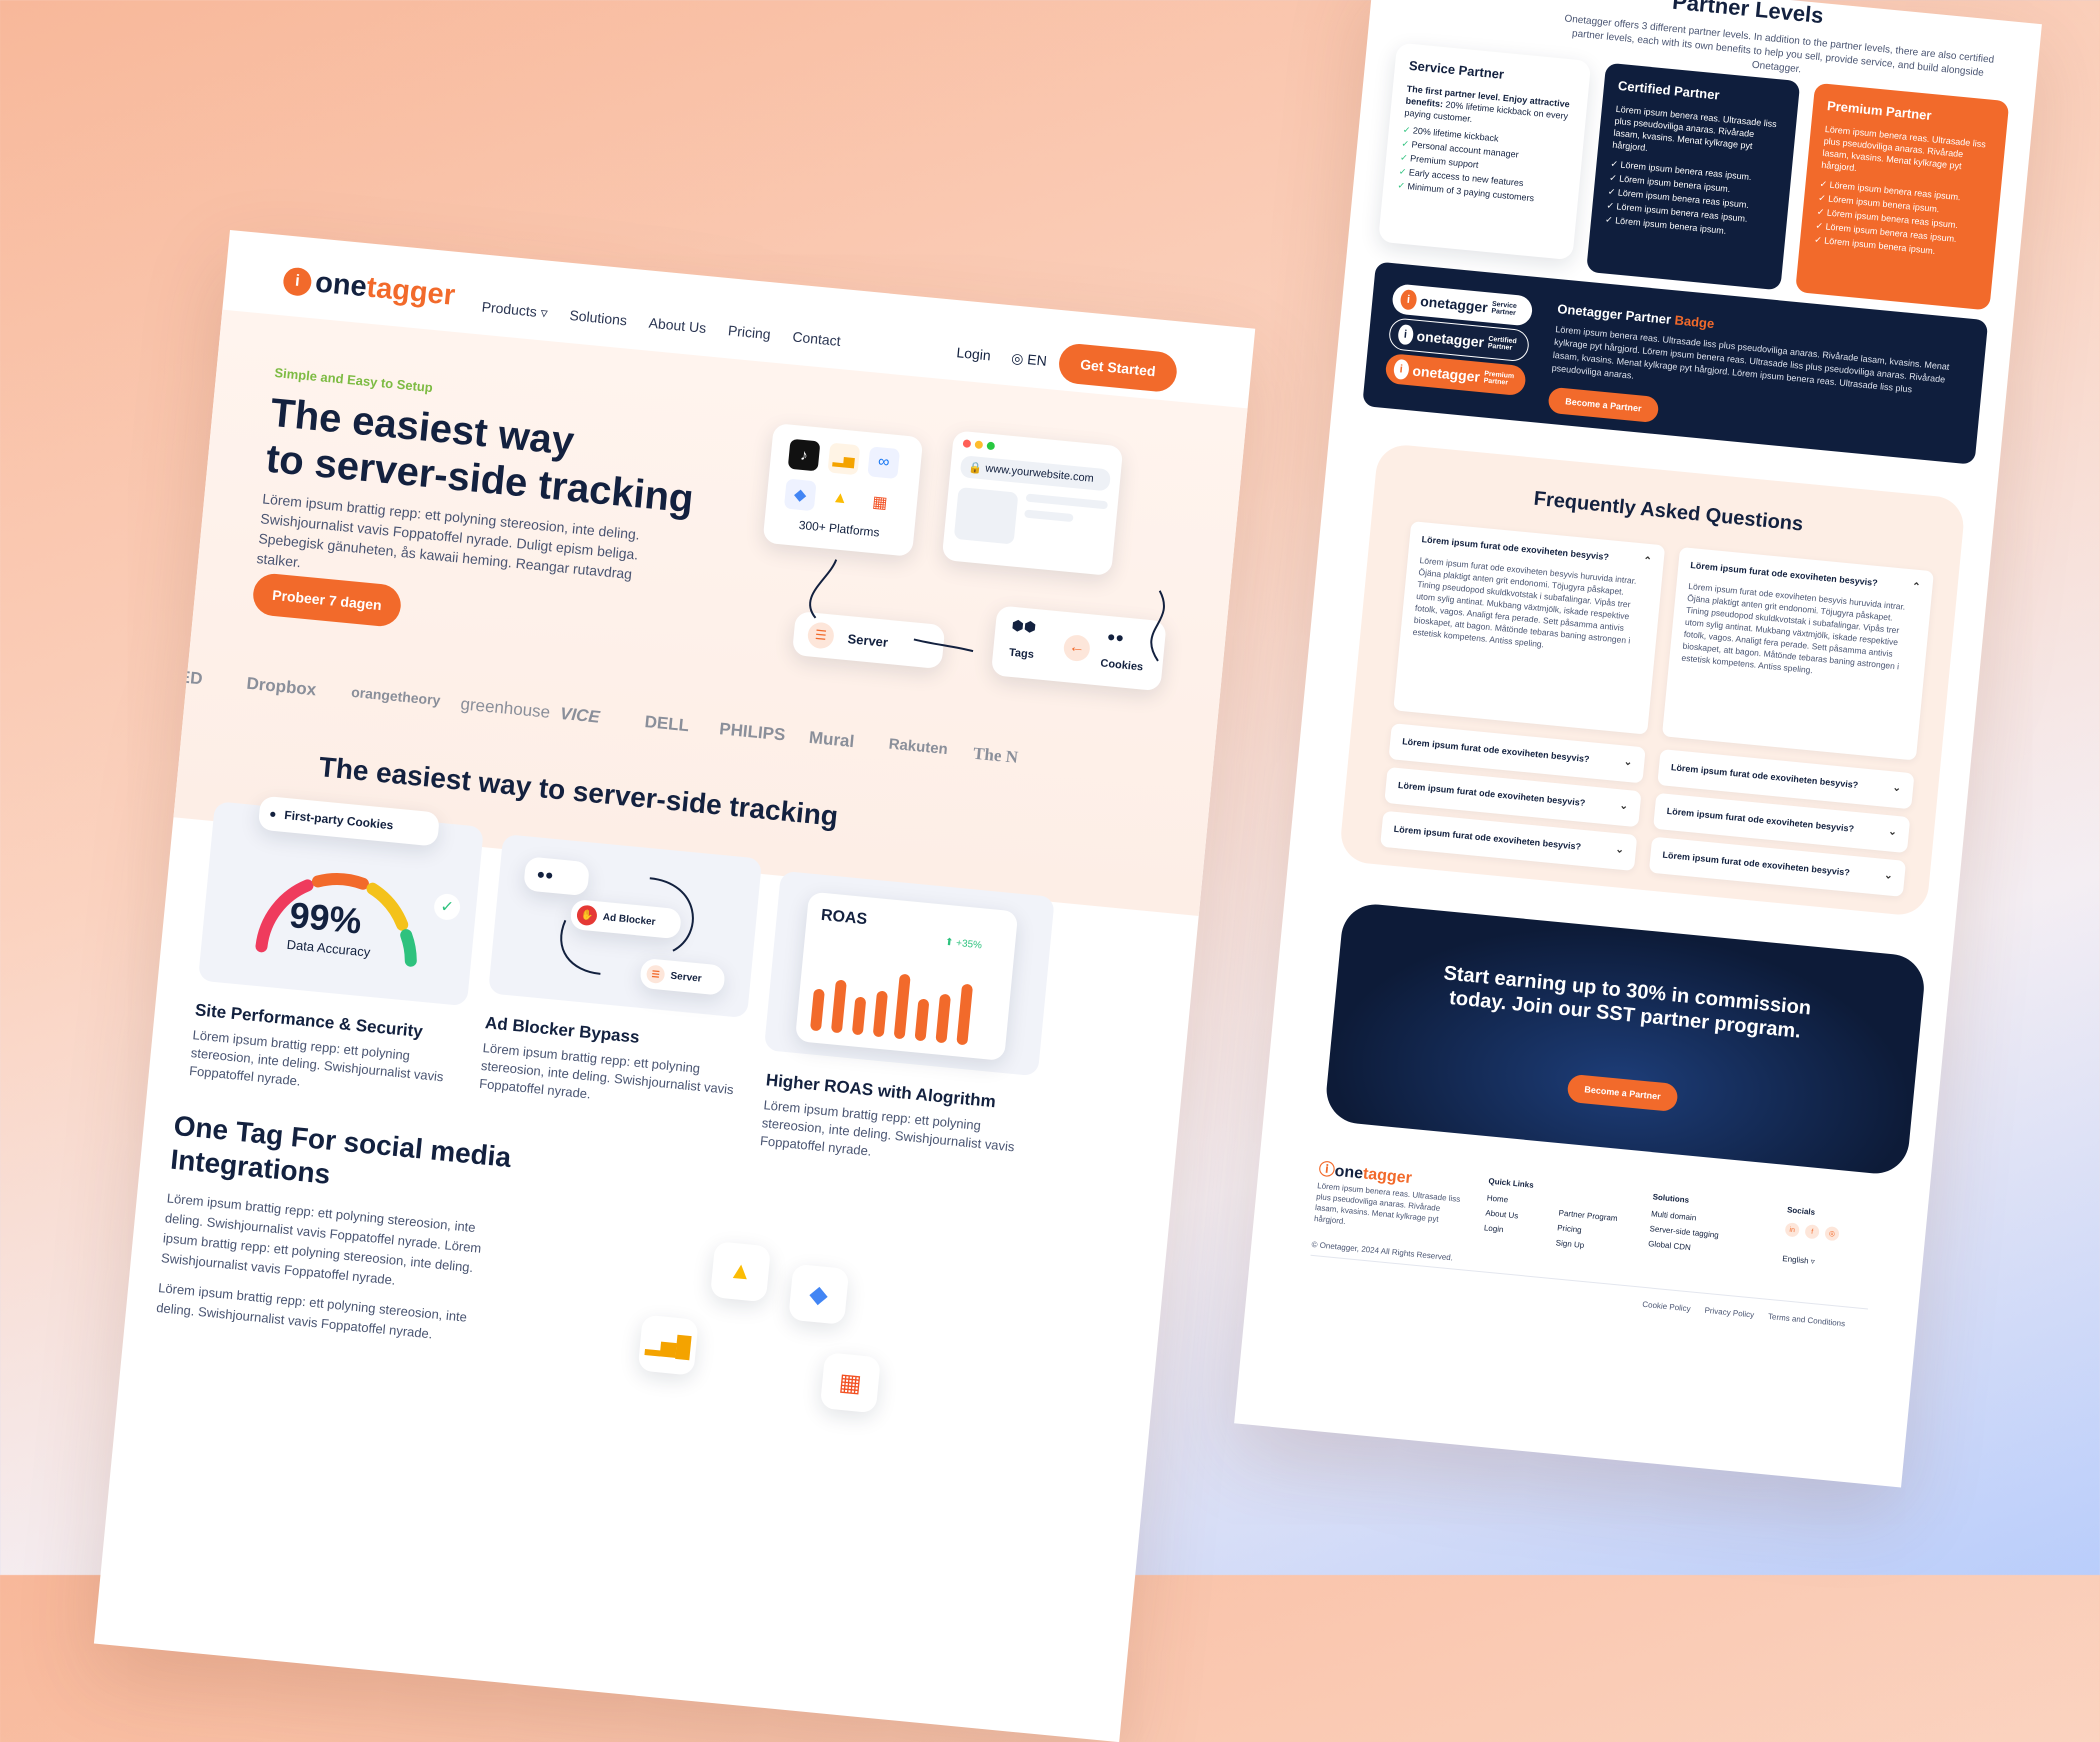 The image size is (2100, 1742). Describe the element at coordinates (396, 696) in the screenshot. I see `logo-orangetheory: orangetheory` at that location.